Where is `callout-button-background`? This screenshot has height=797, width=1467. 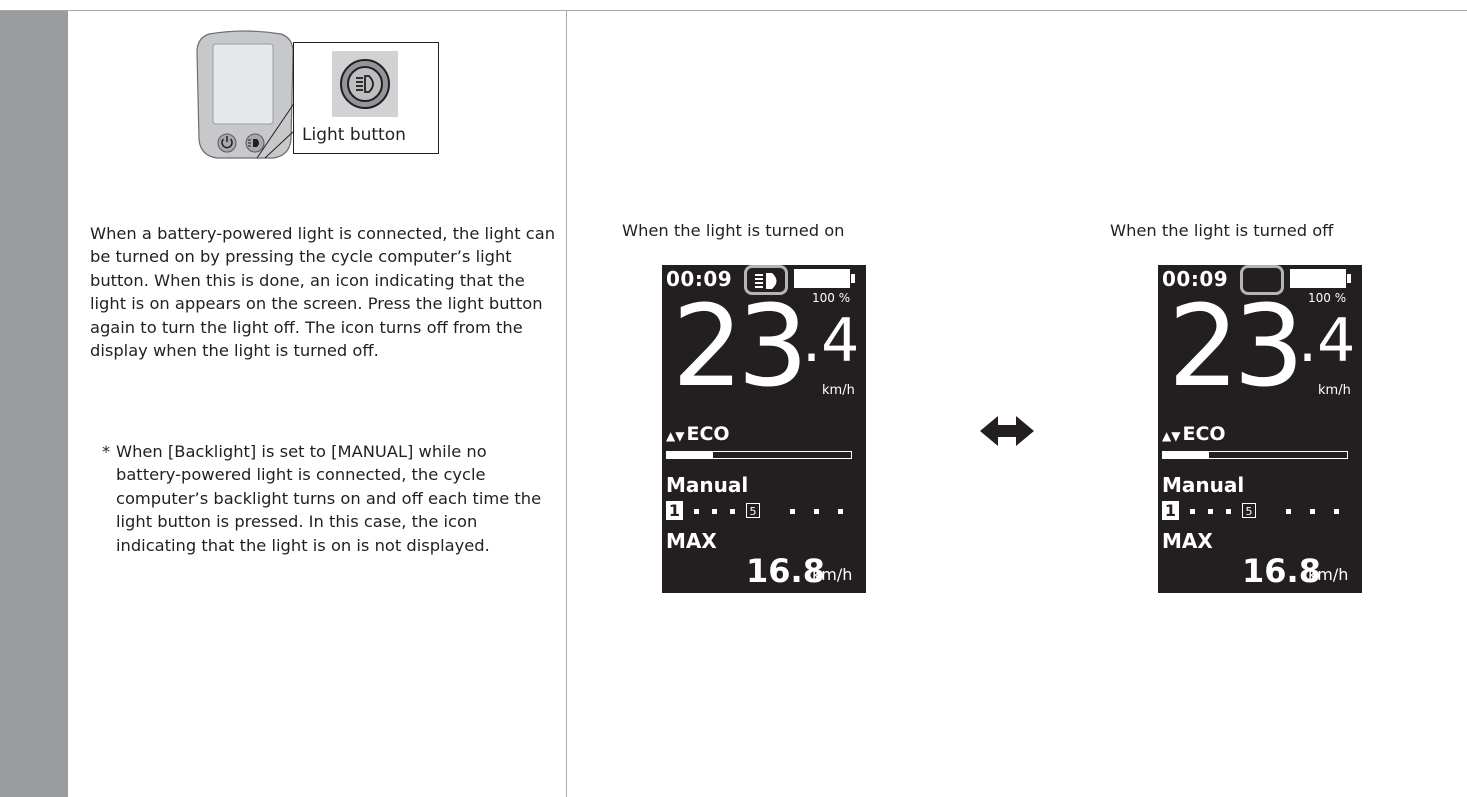
callout-button-background is located at coordinates (365, 84).